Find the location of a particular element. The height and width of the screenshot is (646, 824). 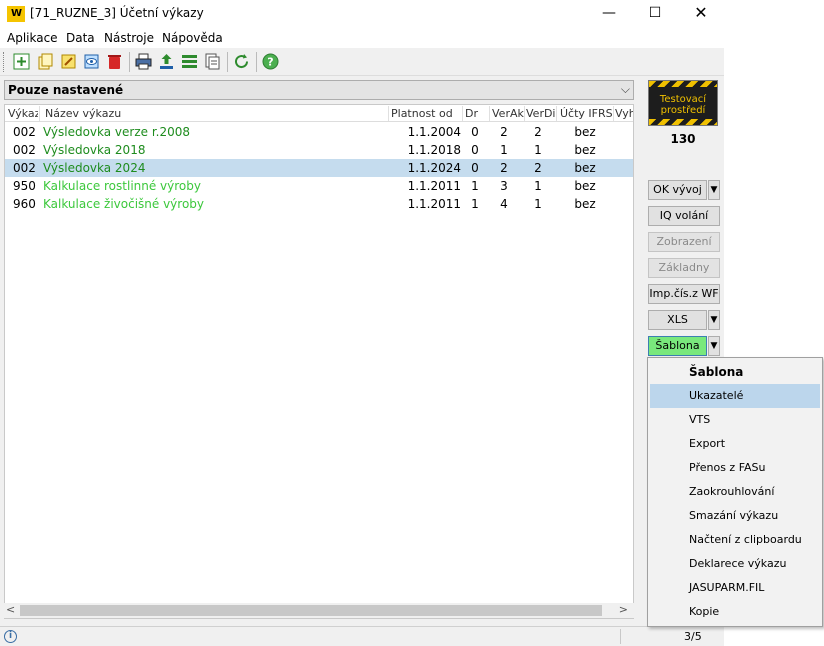

menu-item-zaokrouhlovani: Zaokrouhlování is located at coordinates (735, 492).